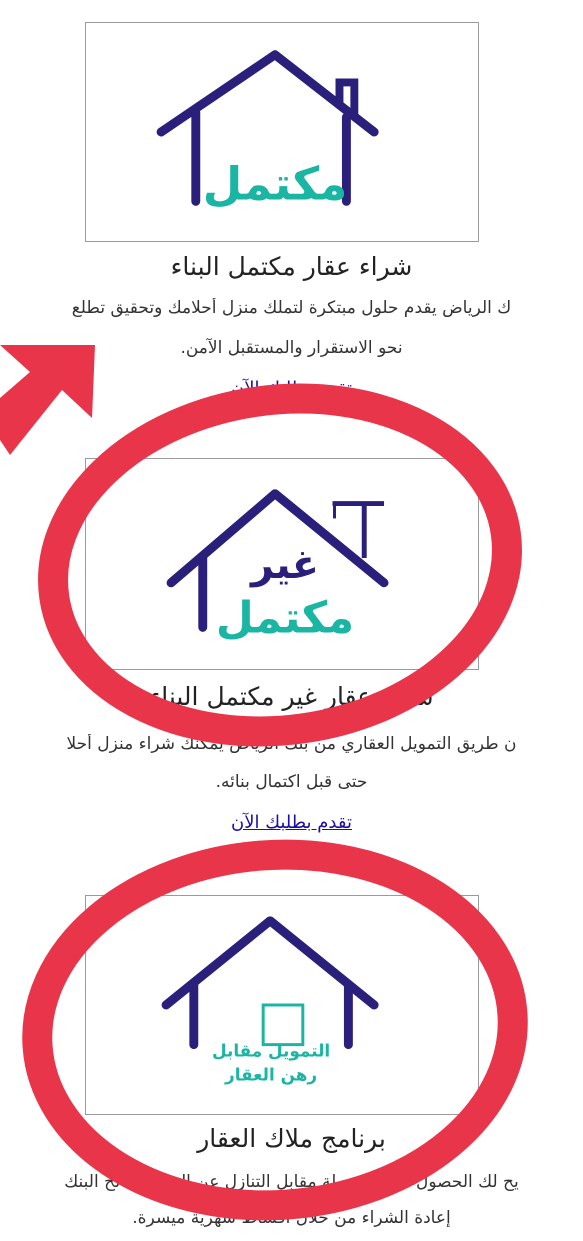 This screenshot has height=1241, width=583. What do you see at coordinates (267, 130) in the screenshot?
I see `house-logo-complete-icon: مكتمل` at bounding box center [267, 130].